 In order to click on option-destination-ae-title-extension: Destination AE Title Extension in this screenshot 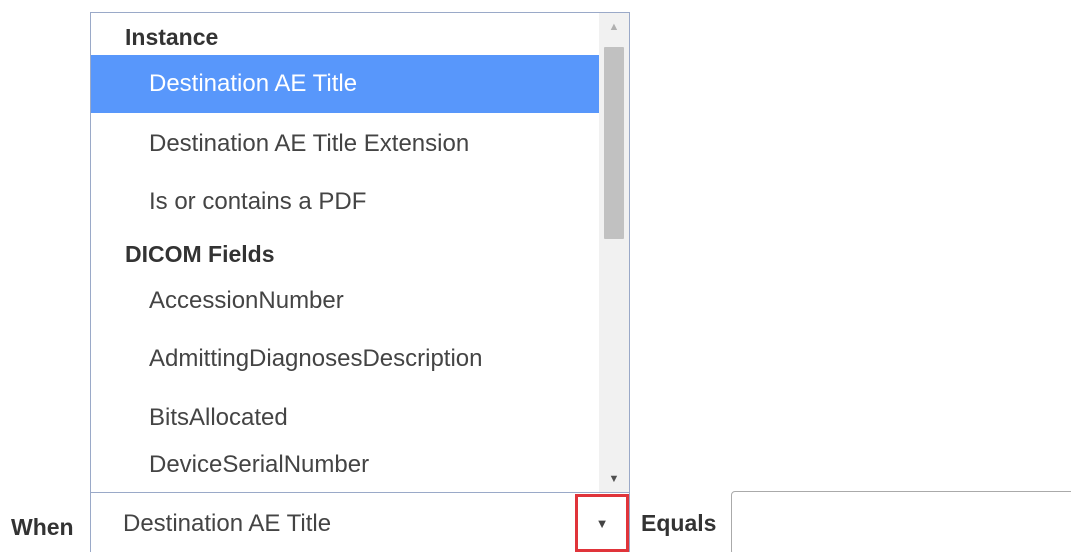, I will do `click(345, 144)`.